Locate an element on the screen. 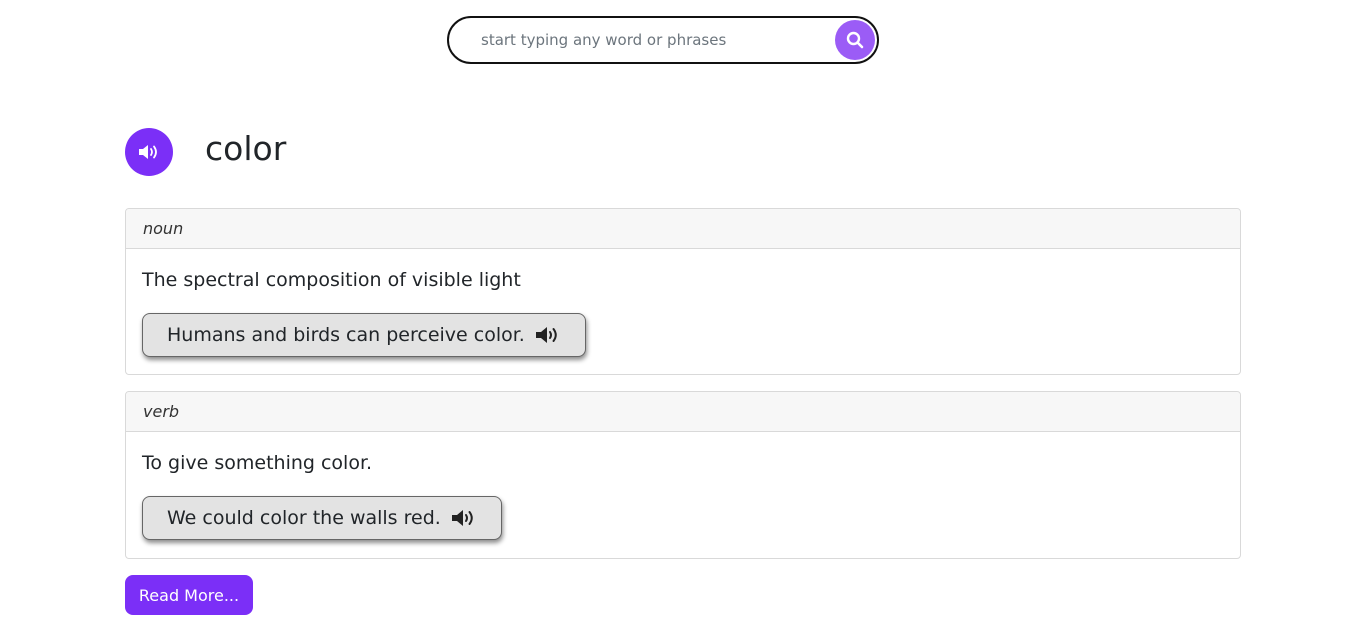 This screenshot has height=637, width=1366. example-sentence-button: We could color the walls red. is located at coordinates (322, 518).